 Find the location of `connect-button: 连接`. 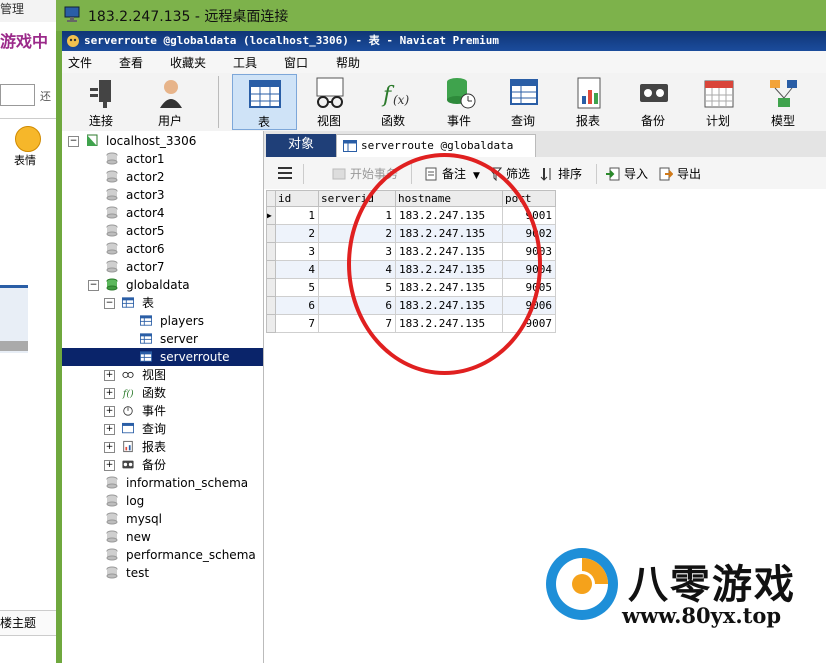

connect-button: 连接 is located at coordinates (101, 102).